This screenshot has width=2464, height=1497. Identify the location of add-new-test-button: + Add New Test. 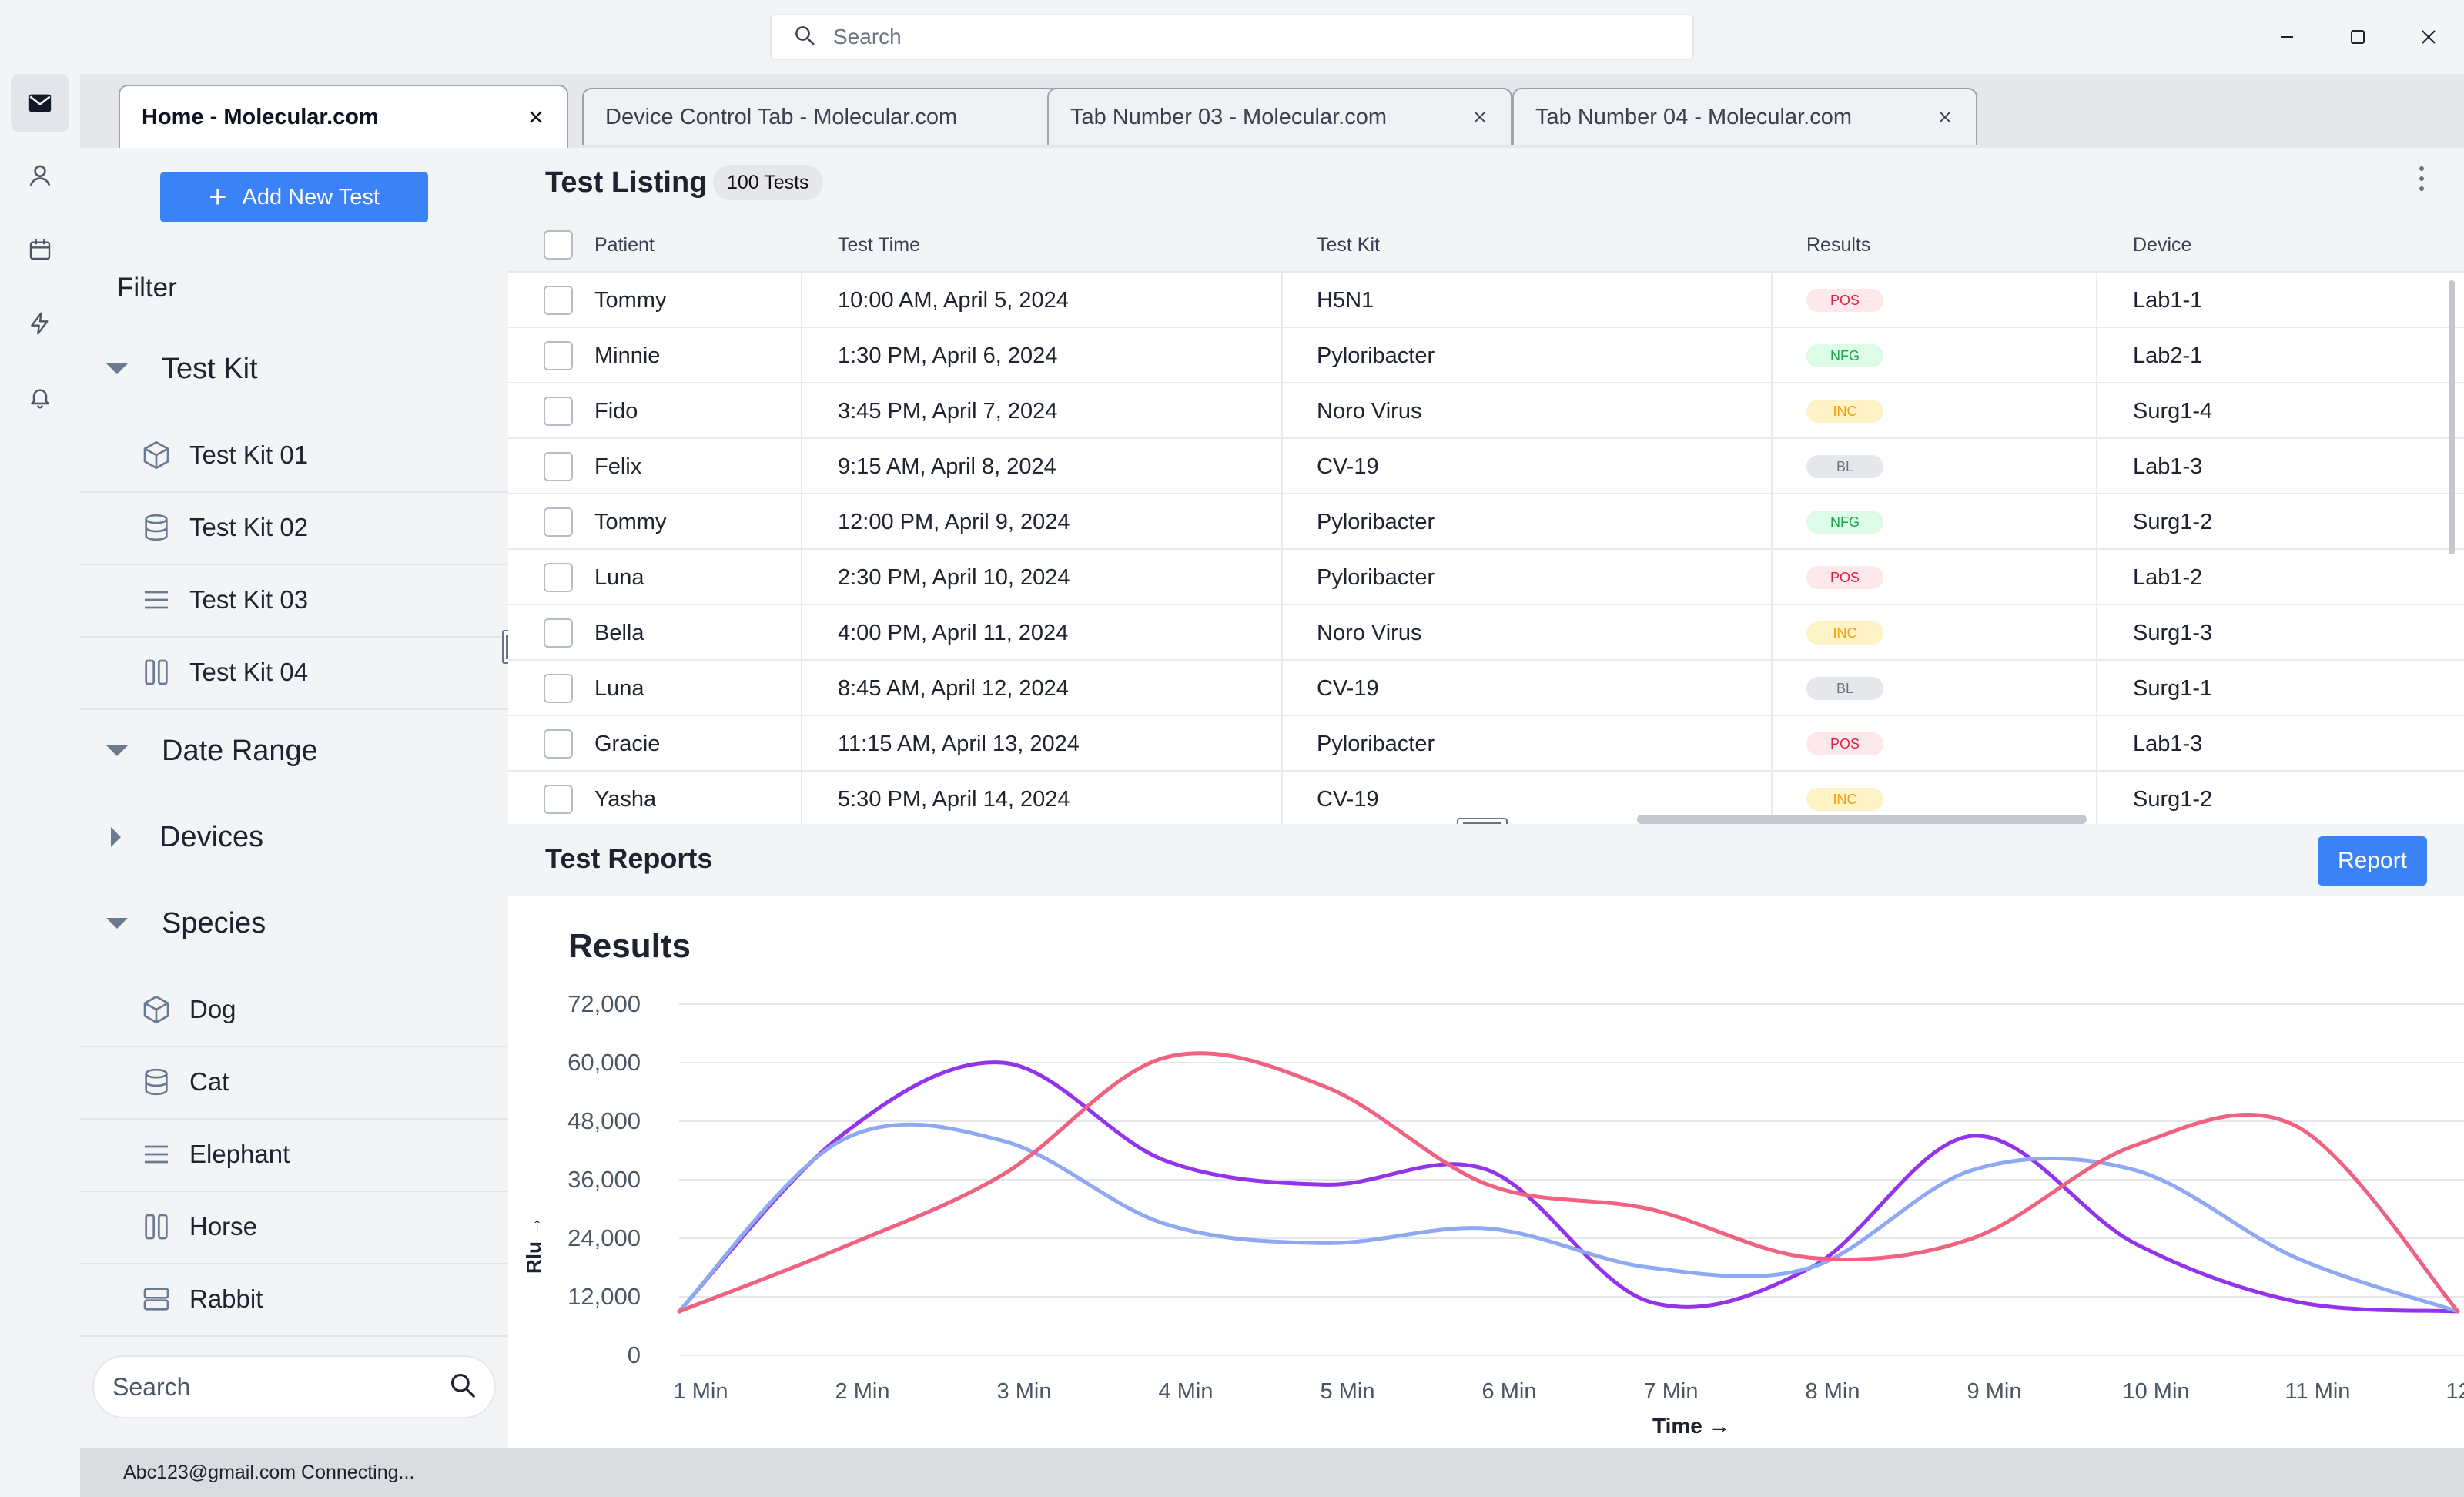
(294, 197).